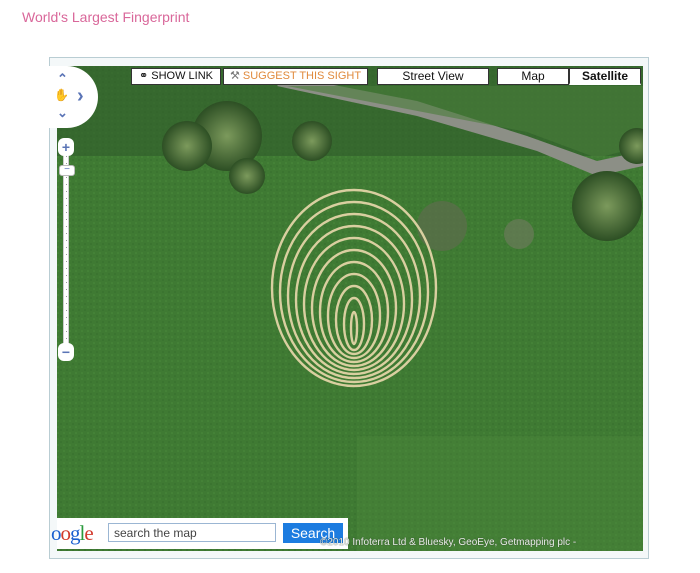  I want to click on zoom-slider-track, so click(66, 251).